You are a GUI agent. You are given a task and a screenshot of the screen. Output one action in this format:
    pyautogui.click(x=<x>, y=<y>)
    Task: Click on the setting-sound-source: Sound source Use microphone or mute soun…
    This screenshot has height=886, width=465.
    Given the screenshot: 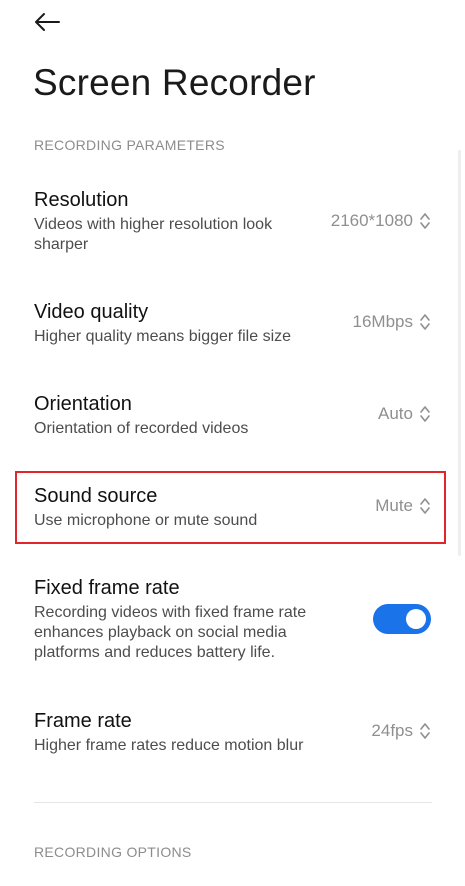 What is the action you would take?
    pyautogui.click(x=231, y=510)
    